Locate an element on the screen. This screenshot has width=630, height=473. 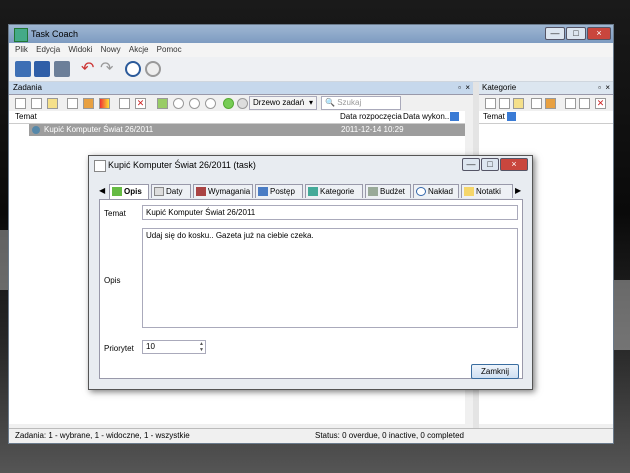
view-mode-select: Drzewo zadań ▾ is located at coordinates (283, 103).